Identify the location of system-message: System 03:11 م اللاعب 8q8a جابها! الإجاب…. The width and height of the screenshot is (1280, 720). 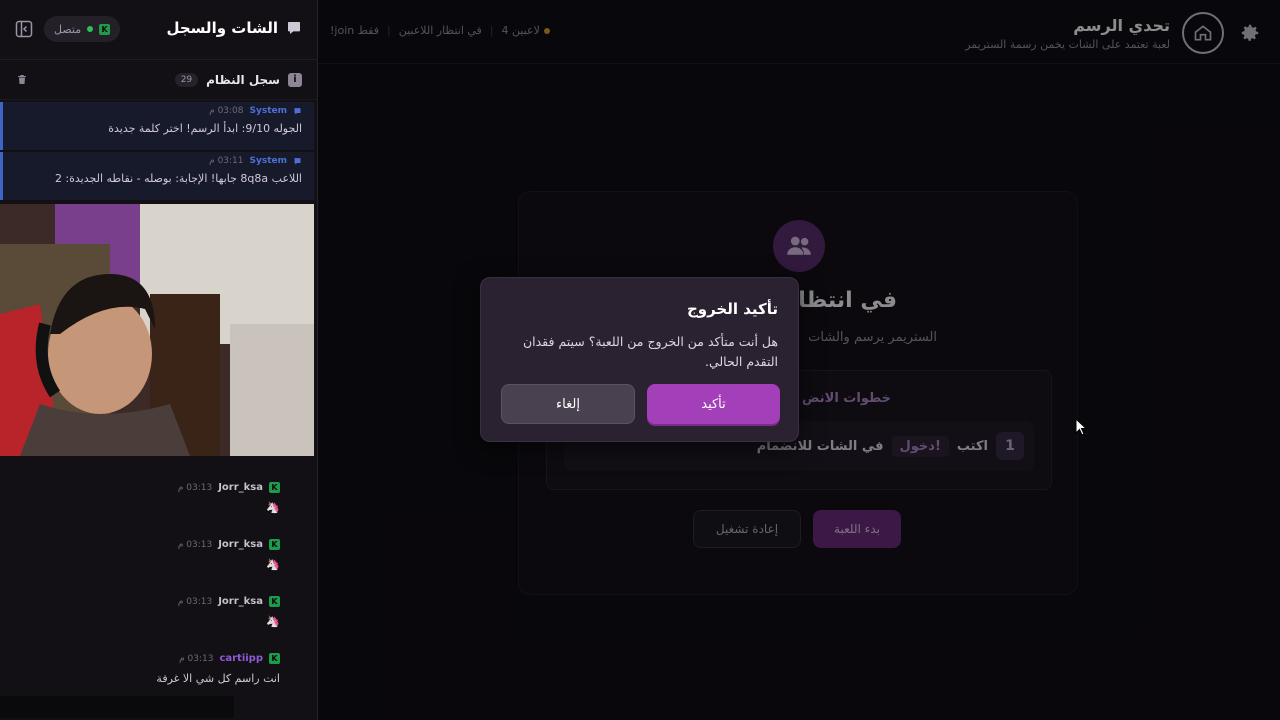
(157, 176).